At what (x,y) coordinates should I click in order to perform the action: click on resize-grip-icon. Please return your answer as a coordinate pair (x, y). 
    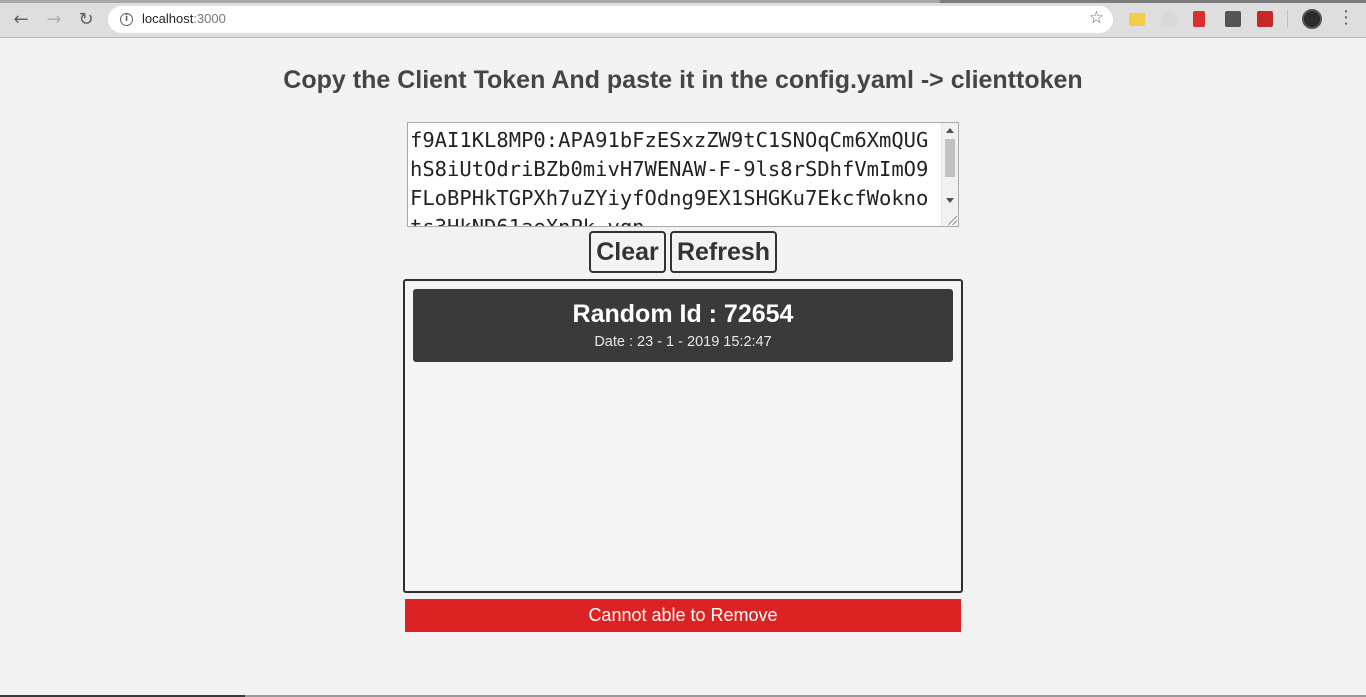
    Looking at the image, I should click on (952, 220).